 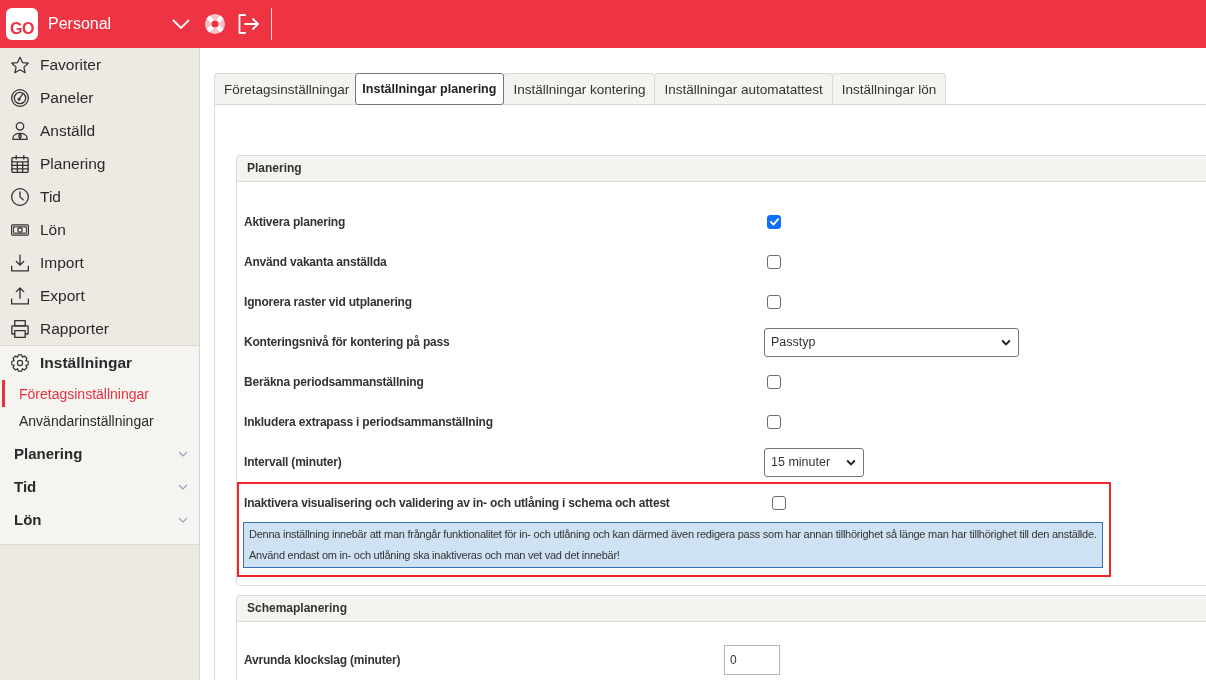 What do you see at coordinates (293, 462) in the screenshot?
I see `setting-label: Intervall (minuter)` at bounding box center [293, 462].